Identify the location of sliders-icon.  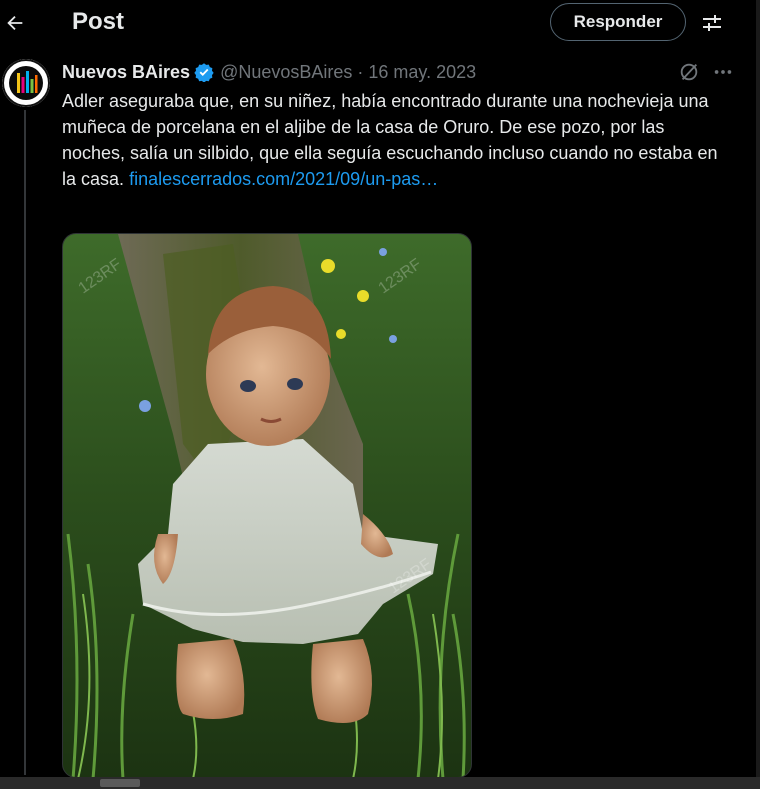
(712, 23).